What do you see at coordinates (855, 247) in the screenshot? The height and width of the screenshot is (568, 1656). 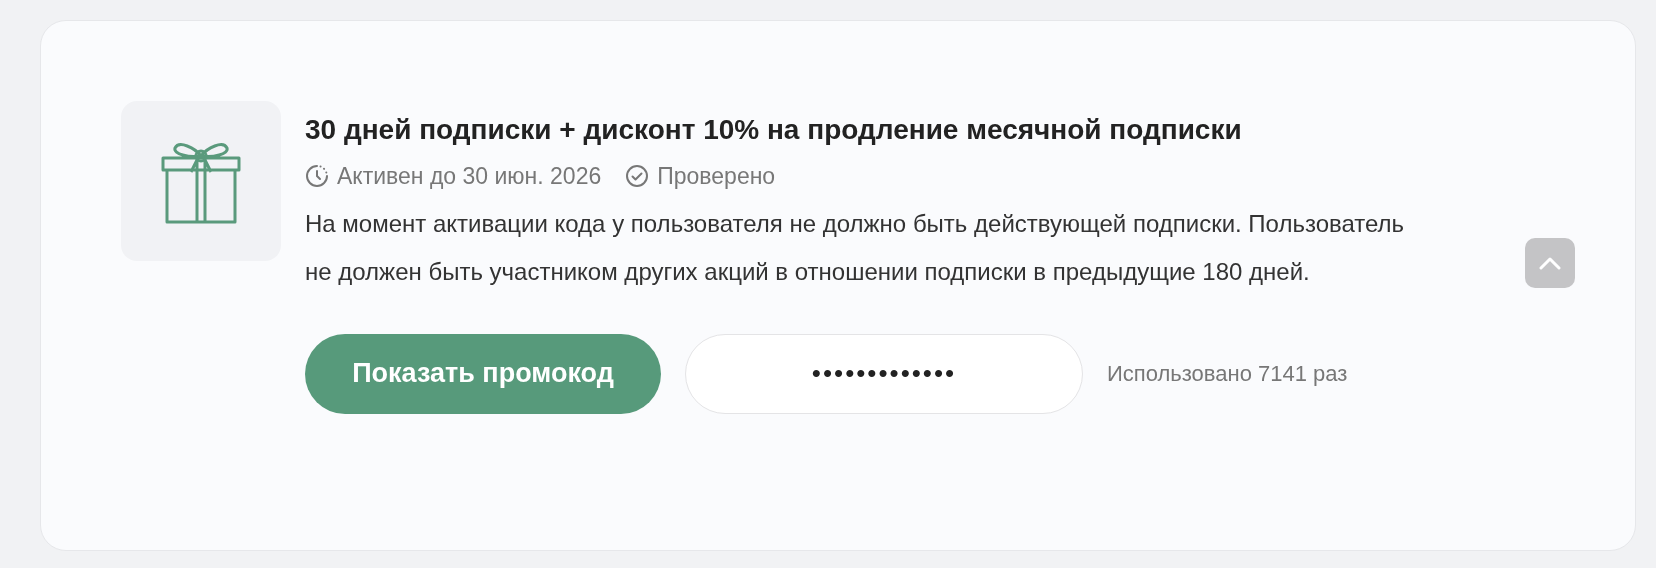 I see `offer-description: На момент активации кода у пользователя не должно быть действующей подписки. Пользователь не должен быть участником других акций в отношении подписки в предыдущие 180 дней.` at bounding box center [855, 247].